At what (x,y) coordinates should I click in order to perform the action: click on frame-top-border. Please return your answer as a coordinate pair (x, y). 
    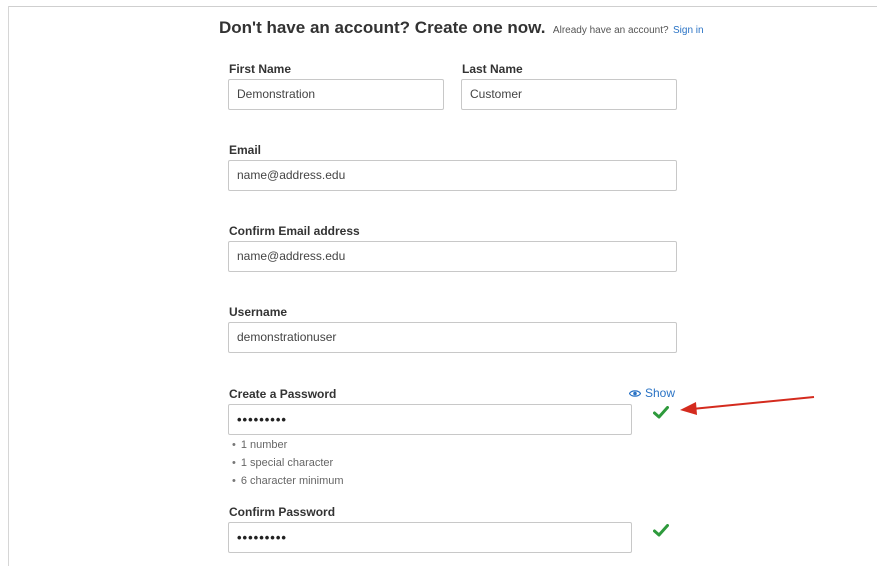
    Looking at the image, I should click on (442, 6).